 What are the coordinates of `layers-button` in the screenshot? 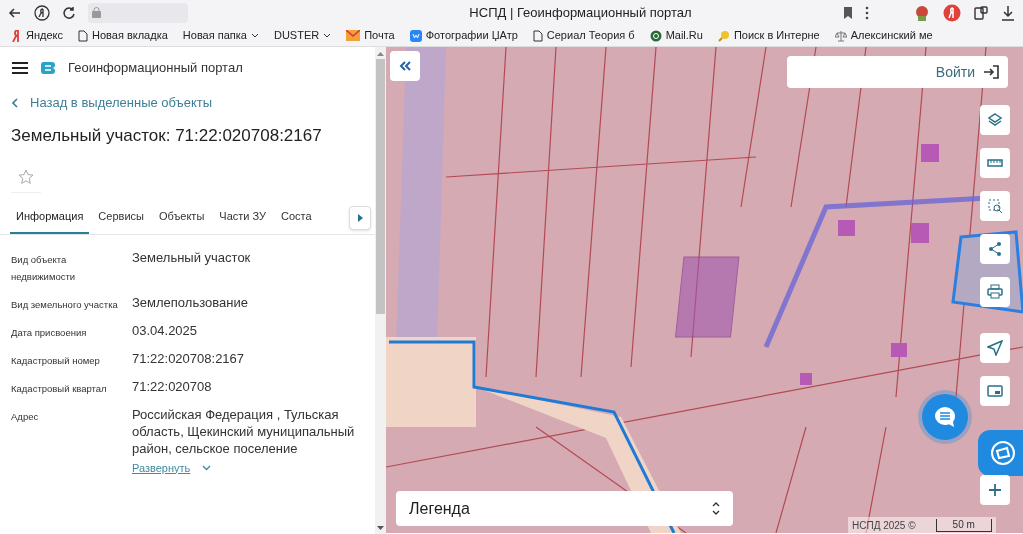 It's located at (995, 120).